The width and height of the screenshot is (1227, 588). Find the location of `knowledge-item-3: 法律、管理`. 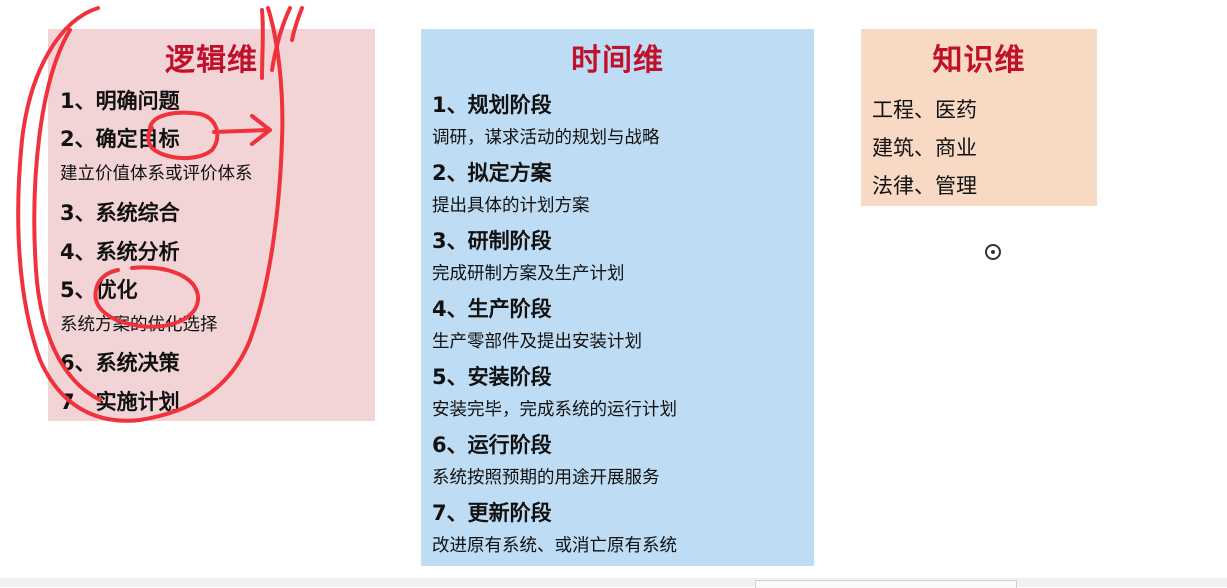

knowledge-item-3: 法律、管理 is located at coordinates (924, 186).